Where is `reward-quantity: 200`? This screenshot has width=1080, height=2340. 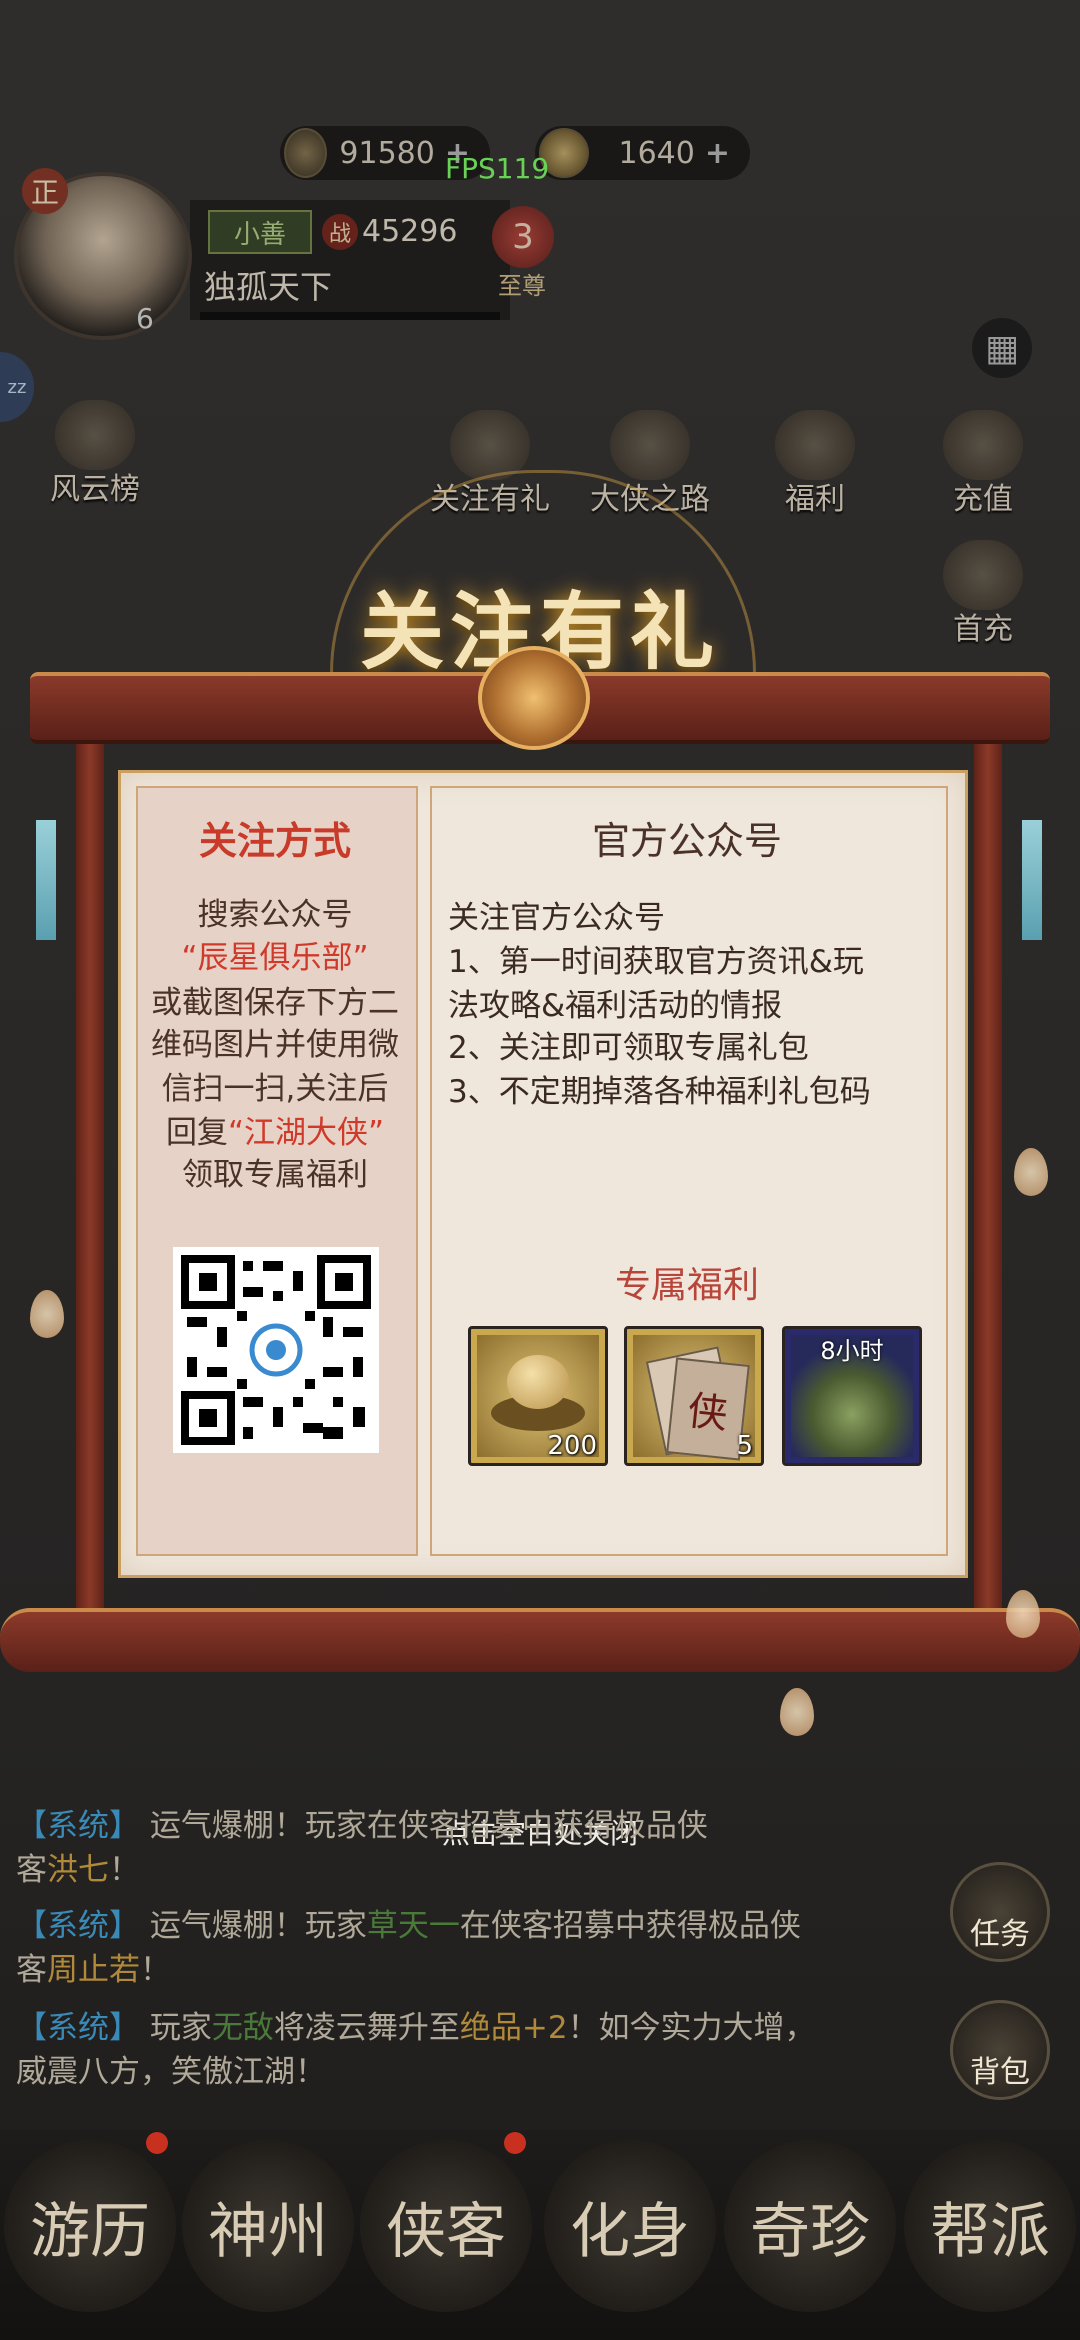 reward-quantity: 200 is located at coordinates (572, 1446).